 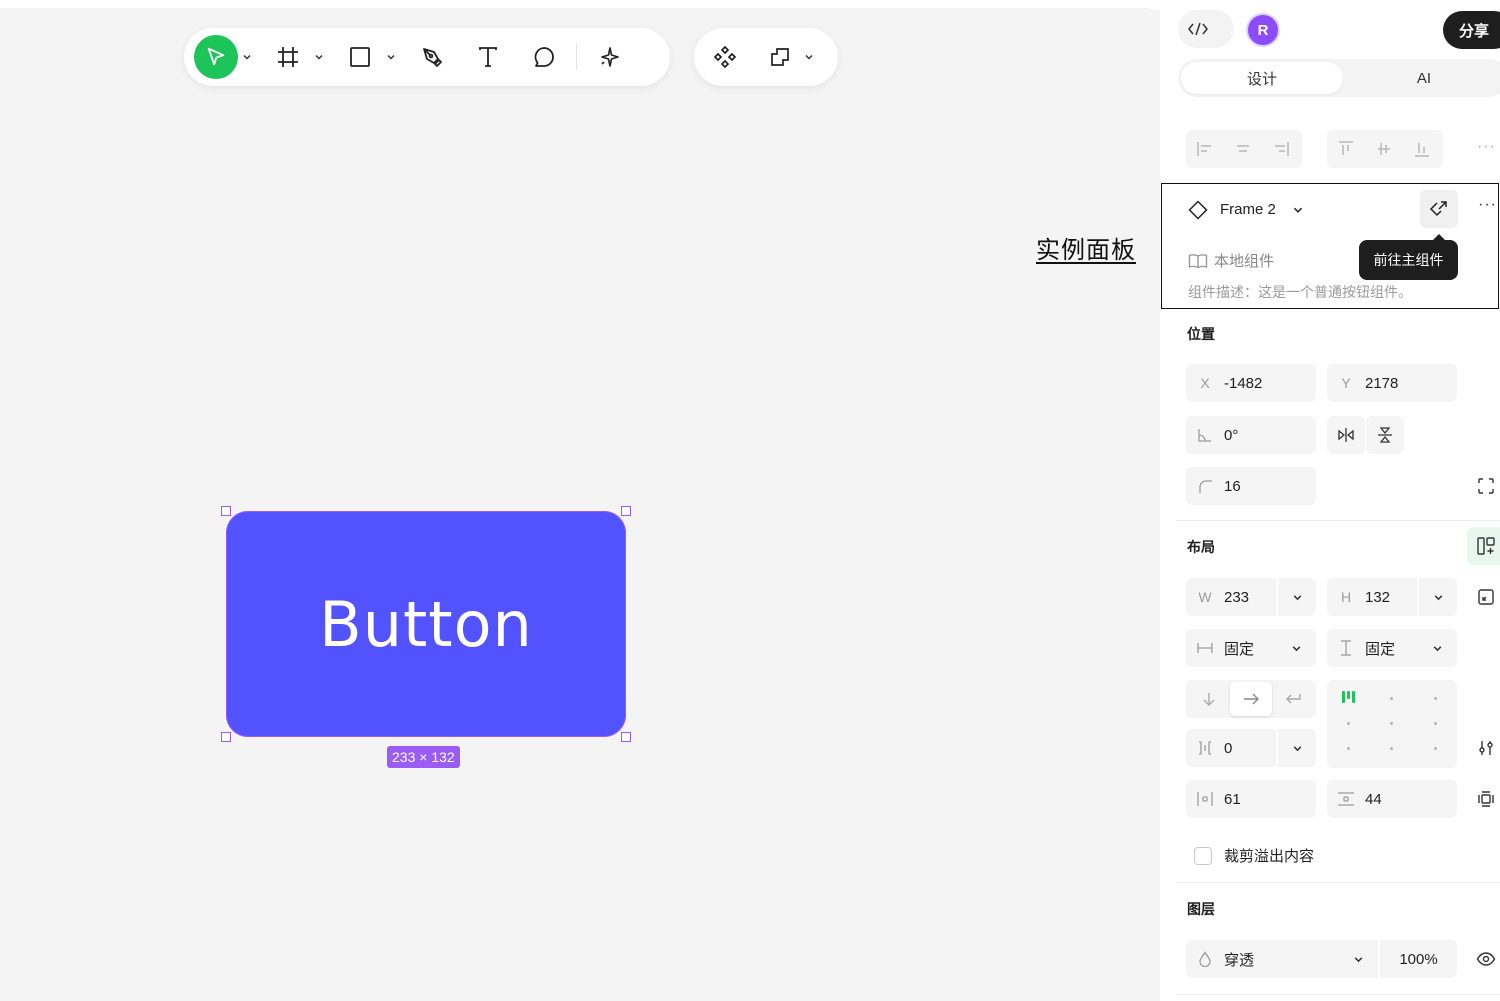 I want to click on height-mode-value: 固定, so click(x=1391, y=648).